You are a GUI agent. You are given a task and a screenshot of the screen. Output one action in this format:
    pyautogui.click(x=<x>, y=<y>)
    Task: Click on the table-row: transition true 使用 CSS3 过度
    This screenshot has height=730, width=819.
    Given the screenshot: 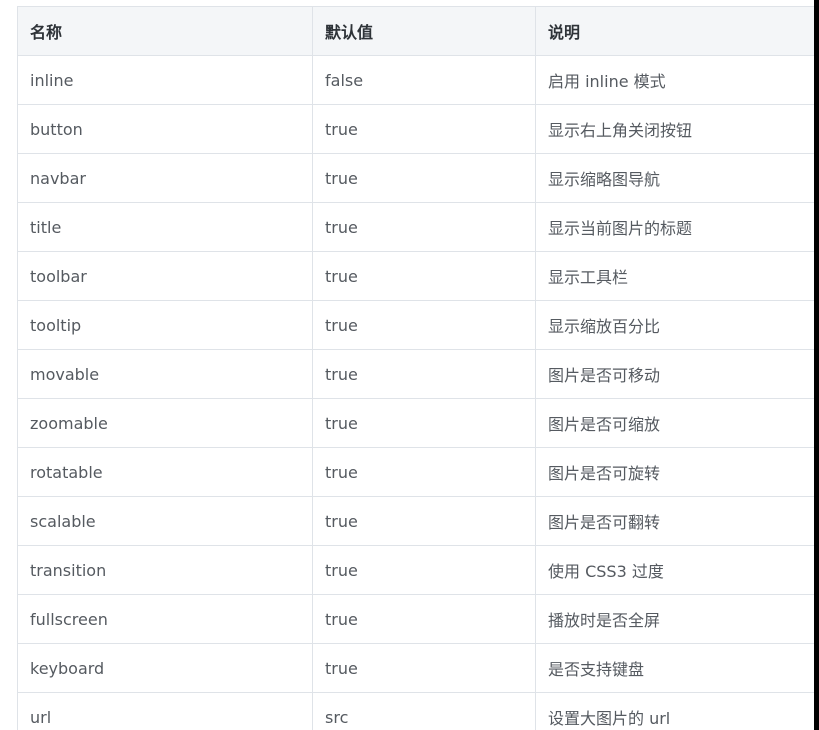 What is the action you would take?
    pyautogui.click(x=416, y=570)
    